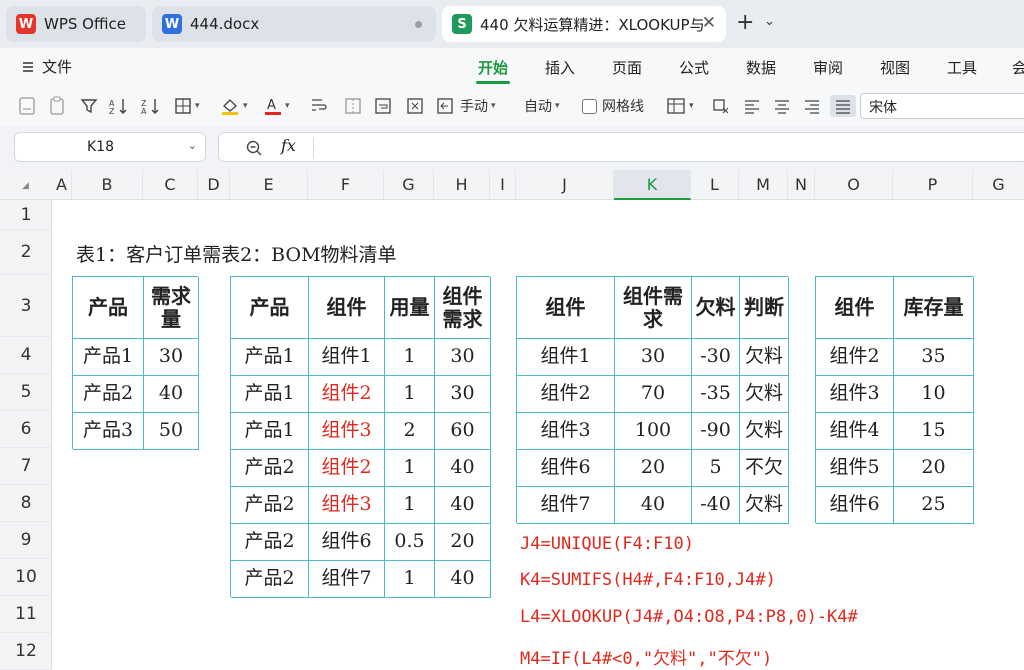  Describe the element at coordinates (542, 106) in the screenshot. I see `auto-row-height-button: 自动 ▾` at that location.